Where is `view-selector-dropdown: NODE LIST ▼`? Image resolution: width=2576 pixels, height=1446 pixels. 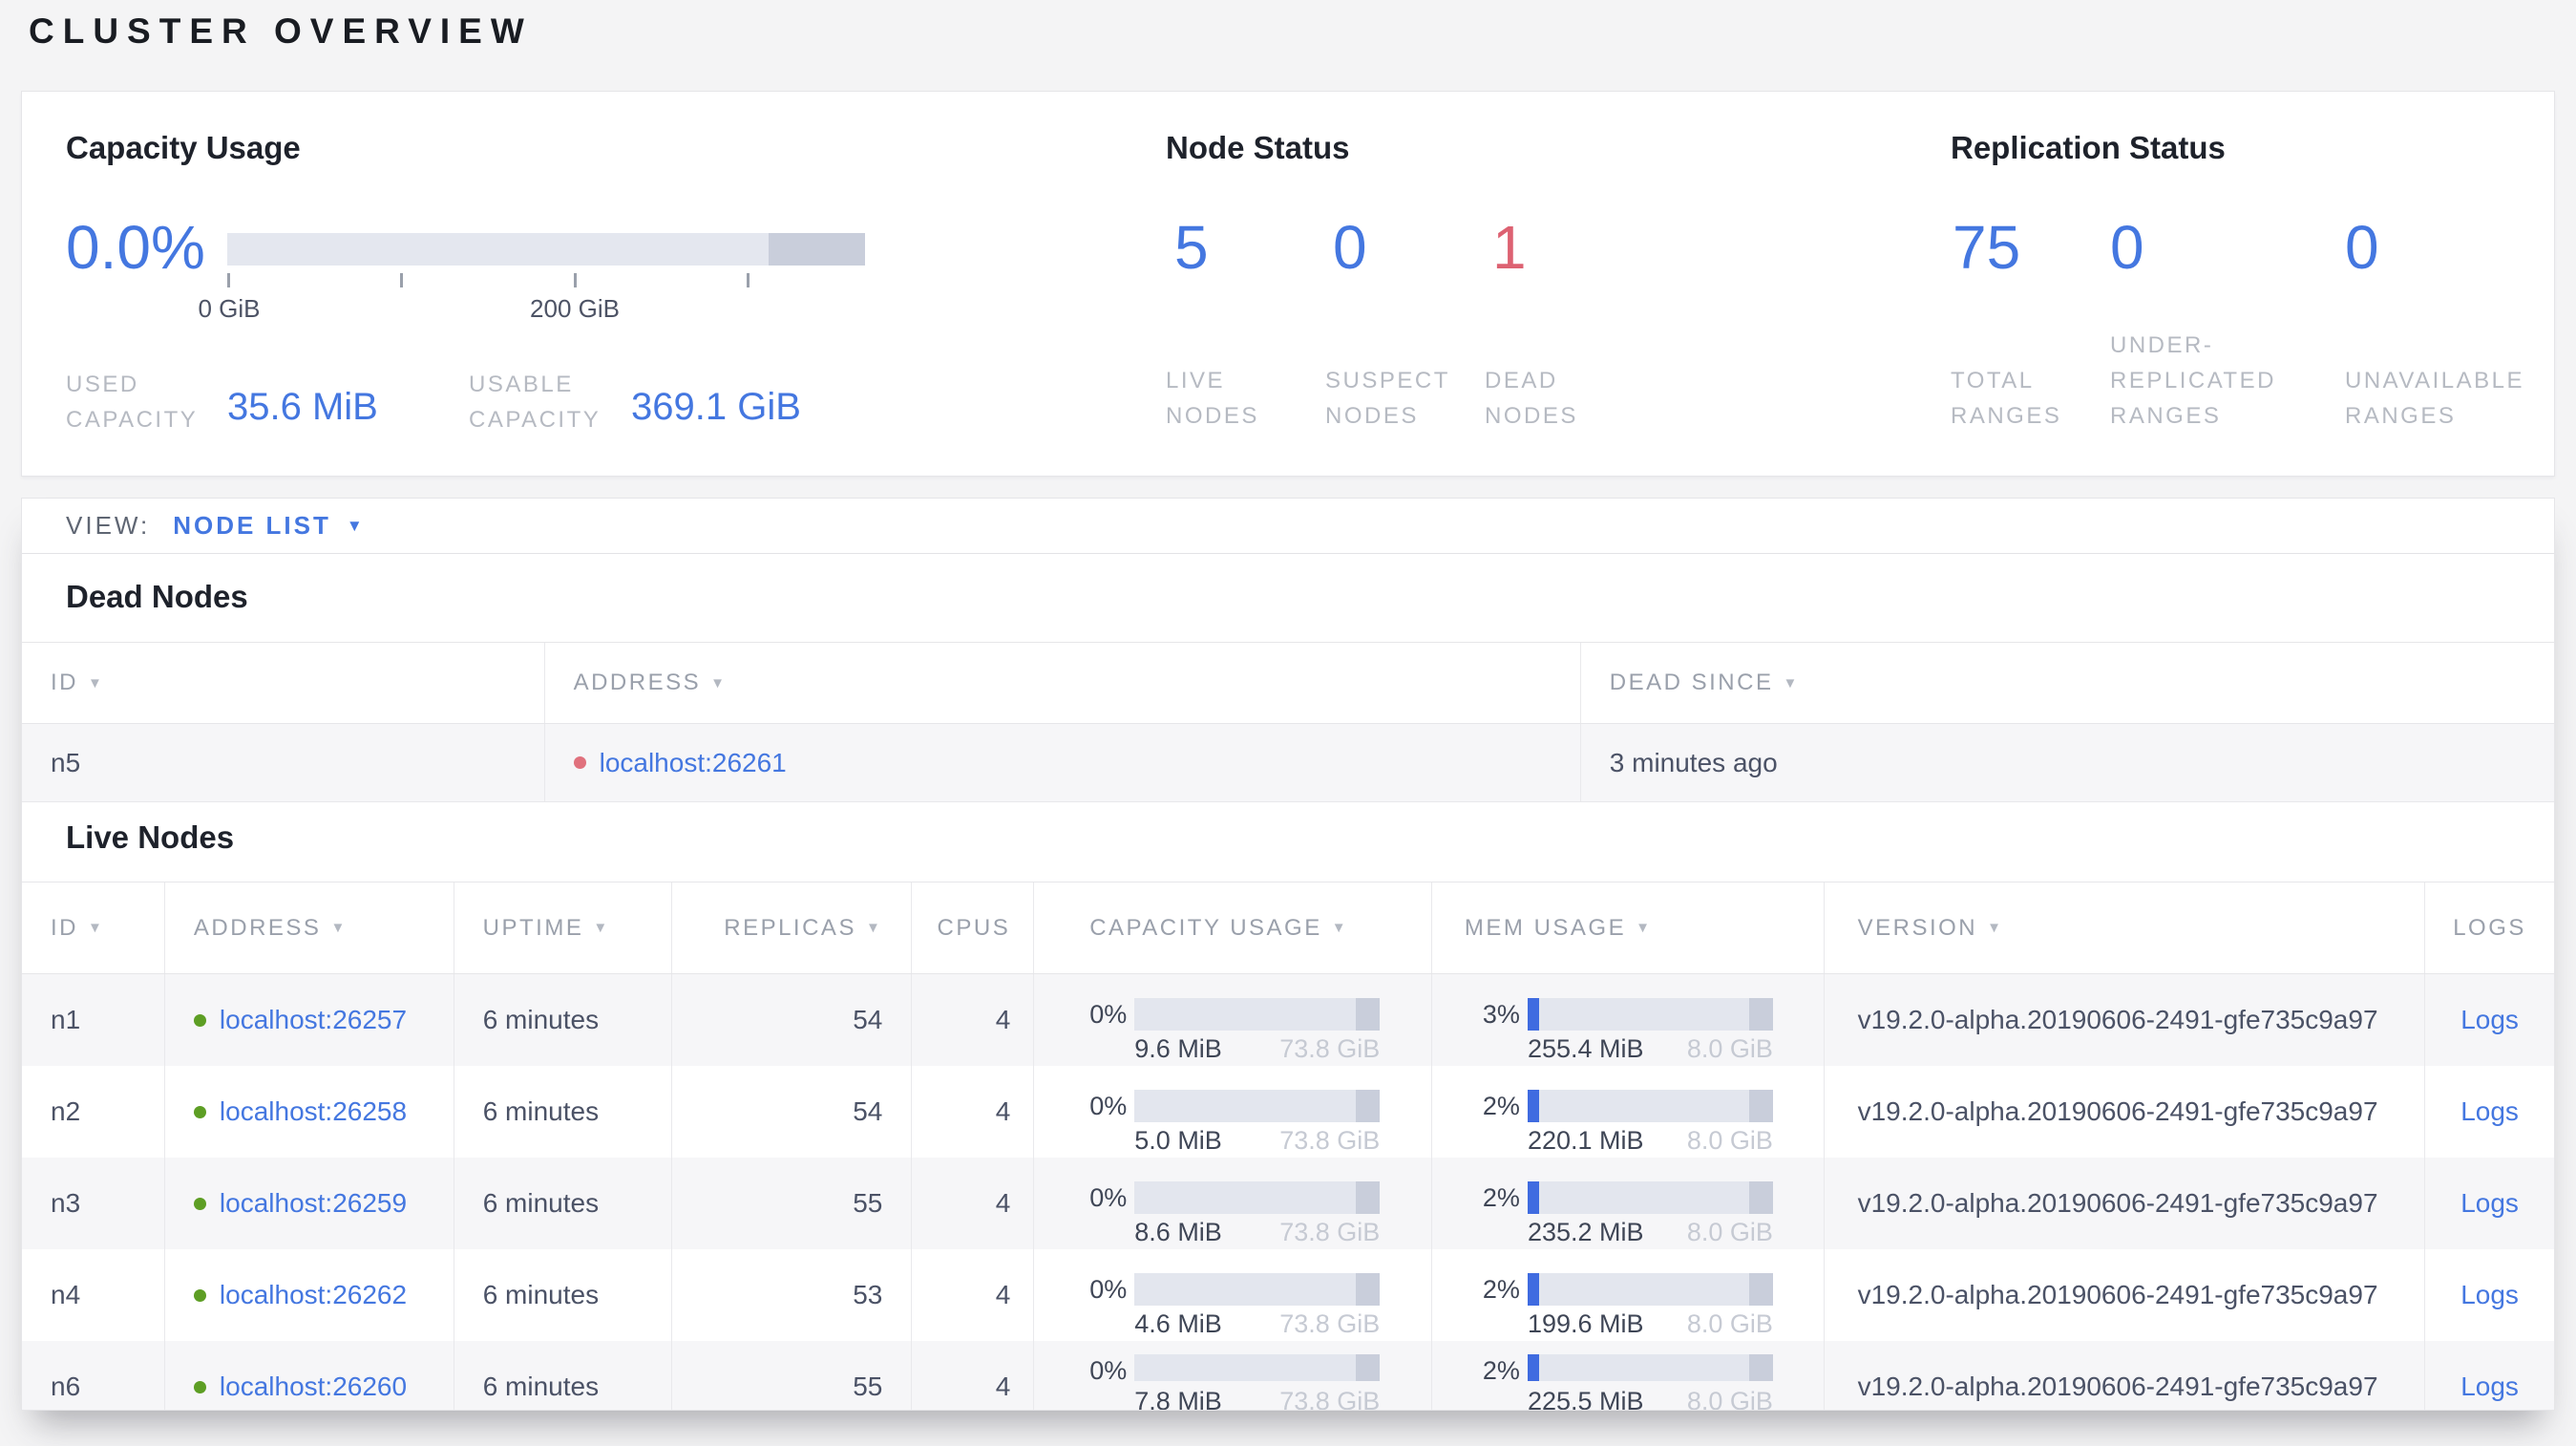
view-selector-dropdown: NODE LIST ▼ is located at coordinates (268, 526).